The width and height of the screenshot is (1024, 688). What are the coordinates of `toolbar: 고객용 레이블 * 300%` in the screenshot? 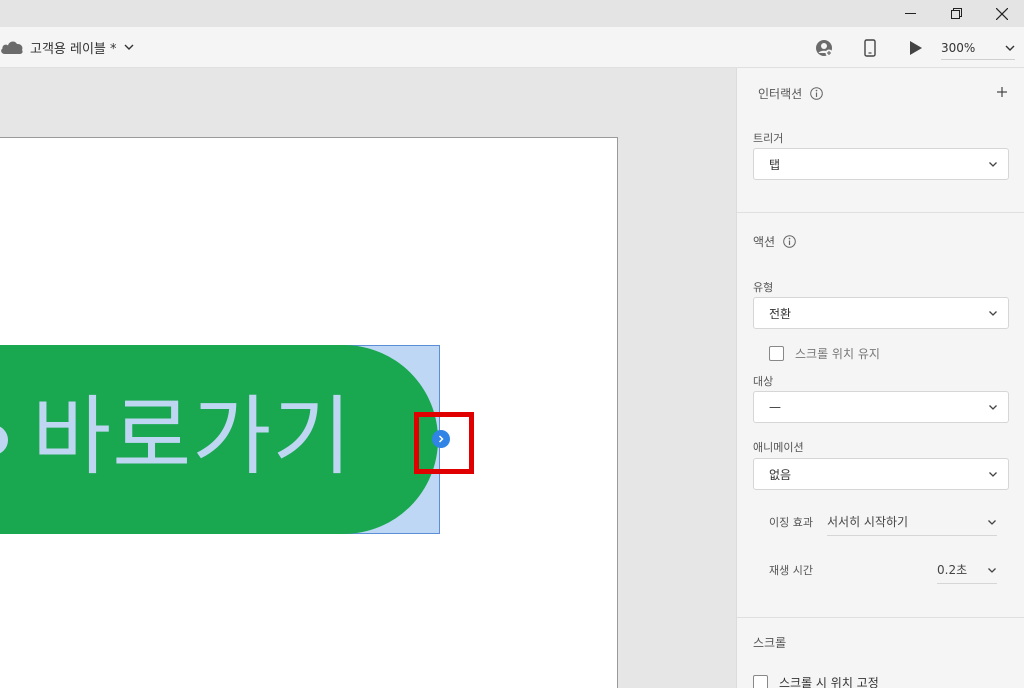 It's located at (512, 47).